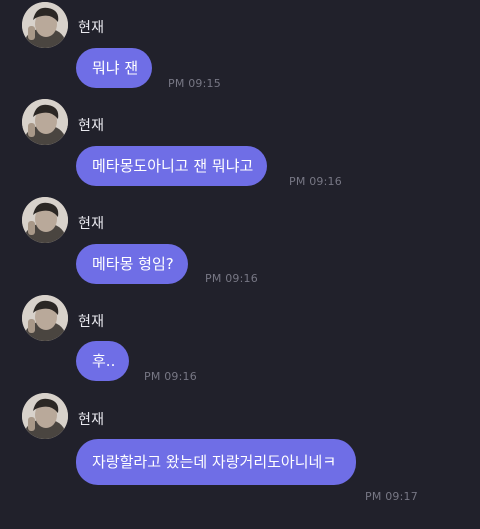 Image resolution: width=480 pixels, height=529 pixels. Describe the element at coordinates (194, 83) in the screenshot. I see `message-timestamp: PM 09:15` at that location.